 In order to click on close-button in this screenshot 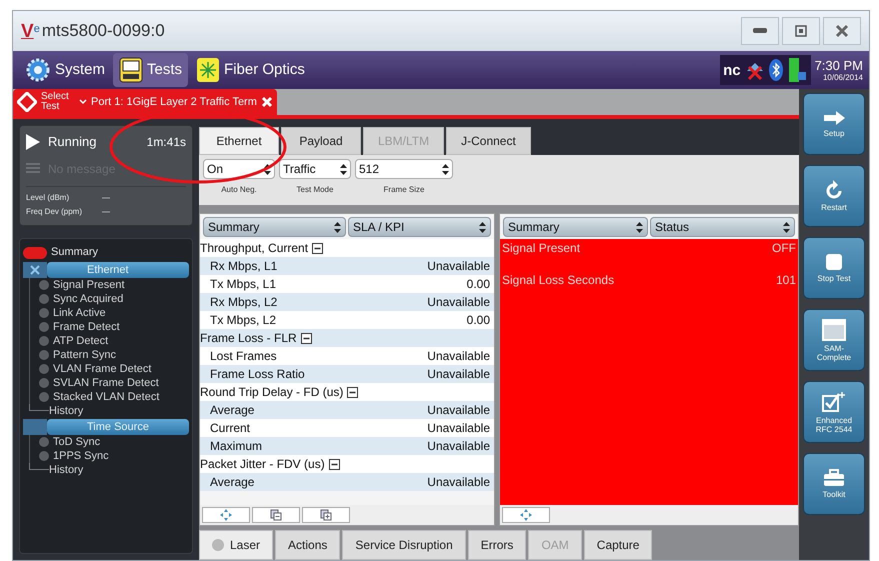, I will do `click(842, 31)`.